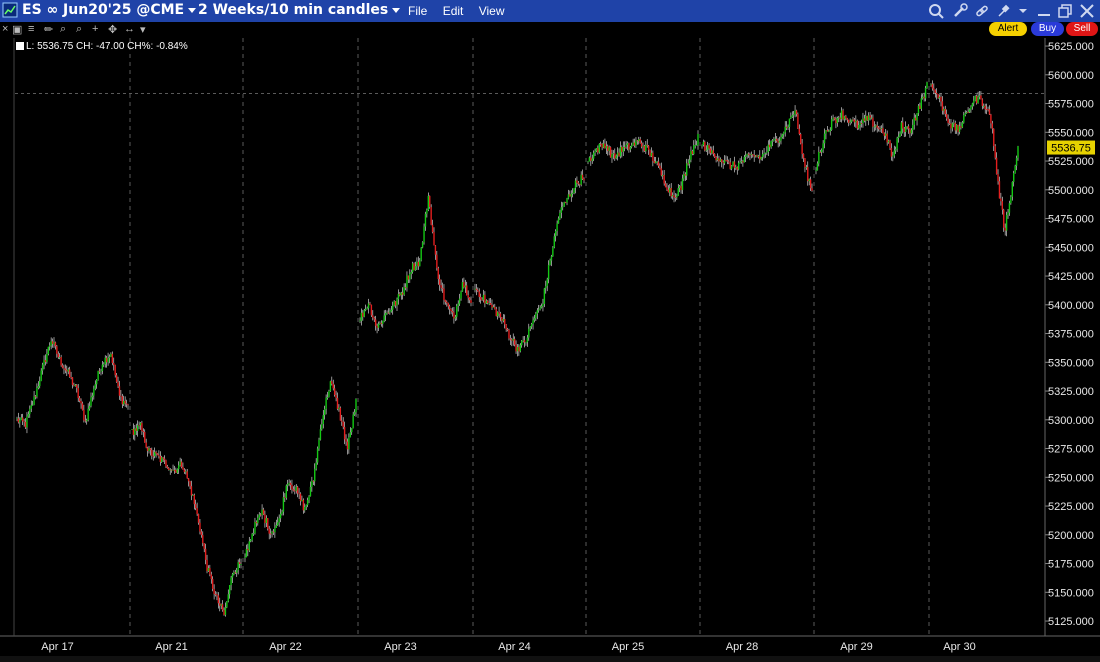  What do you see at coordinates (453, 11) in the screenshot?
I see `menu-edit: Edit` at bounding box center [453, 11].